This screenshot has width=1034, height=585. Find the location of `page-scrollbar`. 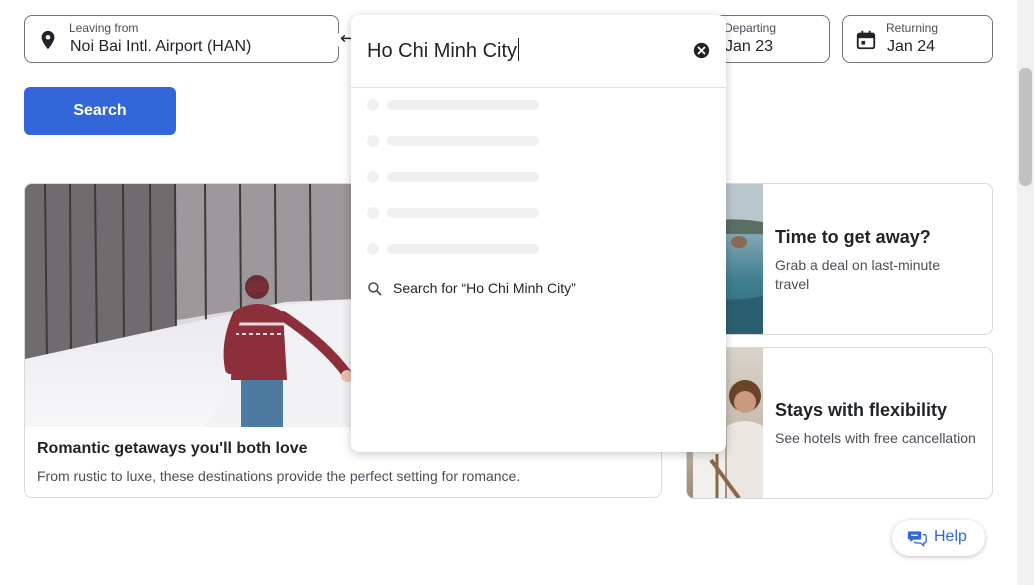

page-scrollbar is located at coordinates (1025, 292).